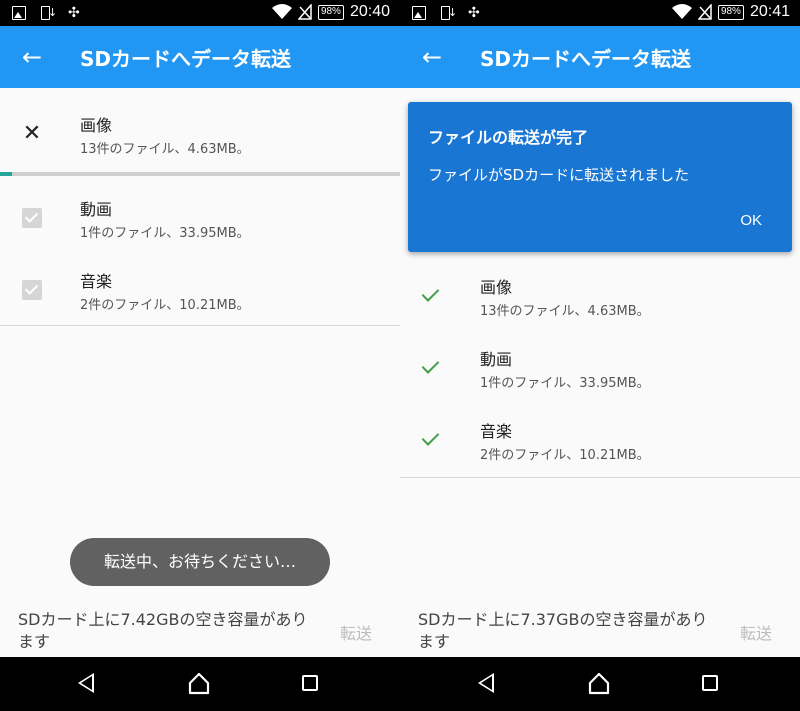 The image size is (800, 711). What do you see at coordinates (769, 11) in the screenshot?
I see `status-clock: 20:41` at bounding box center [769, 11].